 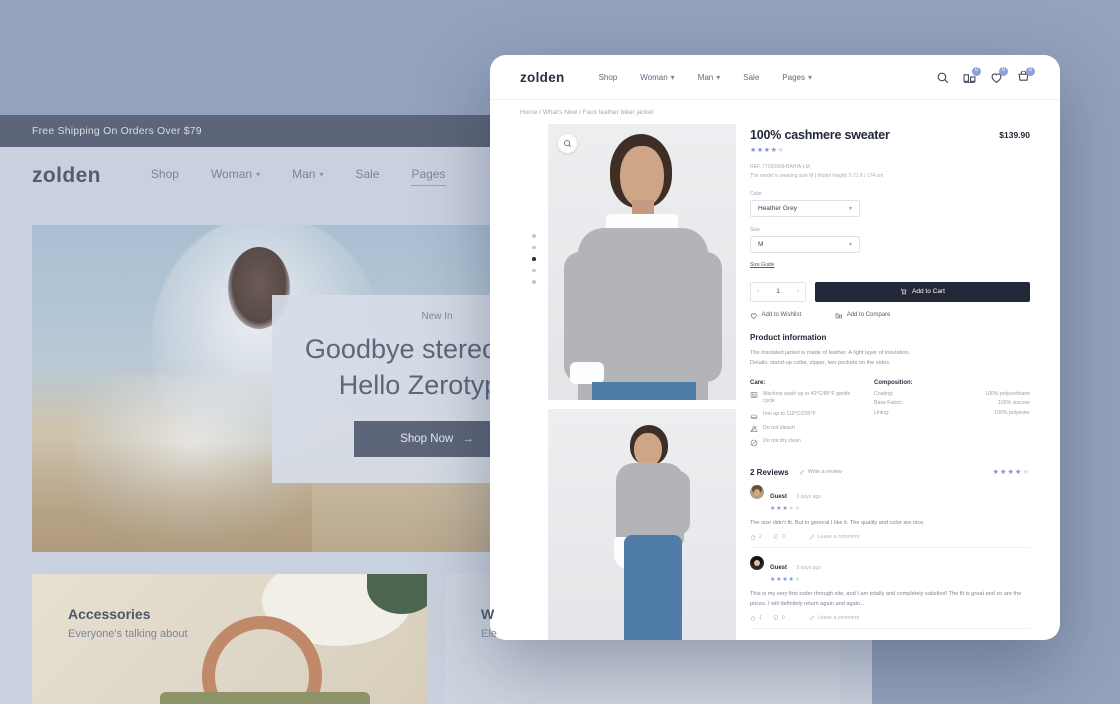 I want to click on product-price: $139.90, so click(x=1014, y=135).